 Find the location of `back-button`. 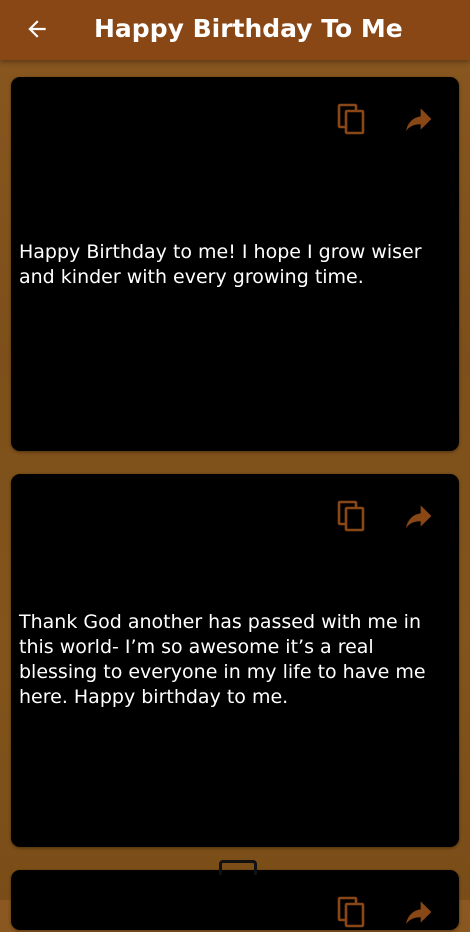

back-button is located at coordinates (37, 29).